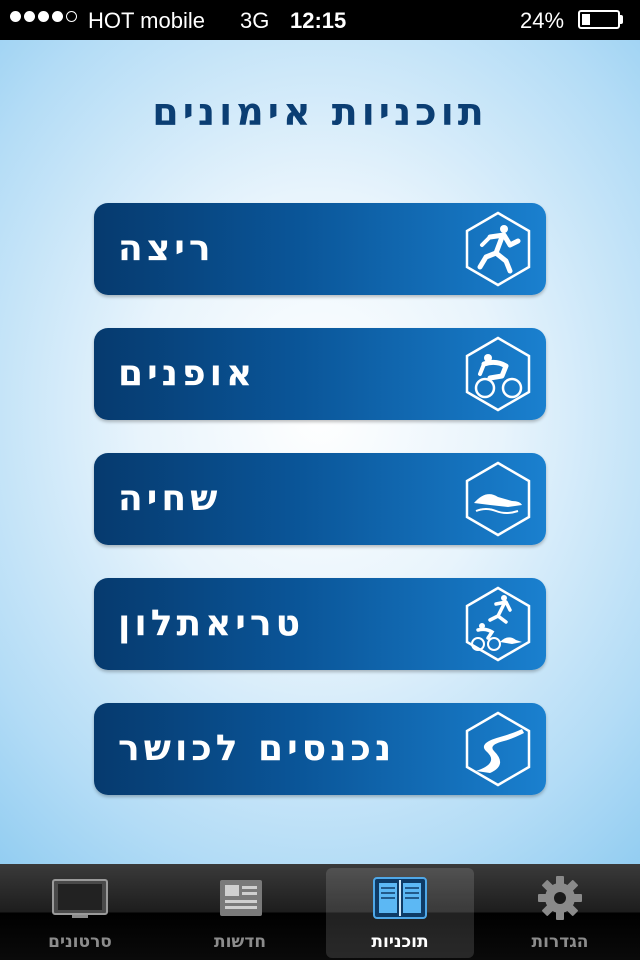  I want to click on status-bar: HOT mobile 3G 12:15 24%, so click(320, 20).